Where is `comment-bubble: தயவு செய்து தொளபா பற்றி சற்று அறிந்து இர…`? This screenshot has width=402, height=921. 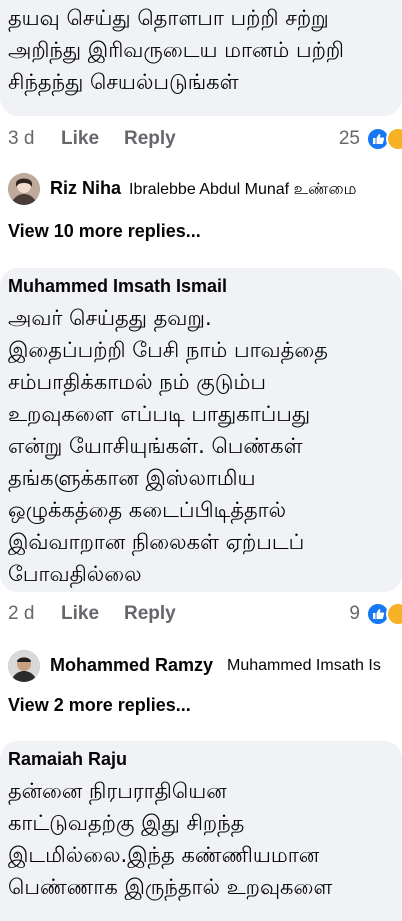
comment-bubble: தயவு செய்து தொளபா பற்றி சற்று அறிந்து இர… is located at coordinates (201, 58).